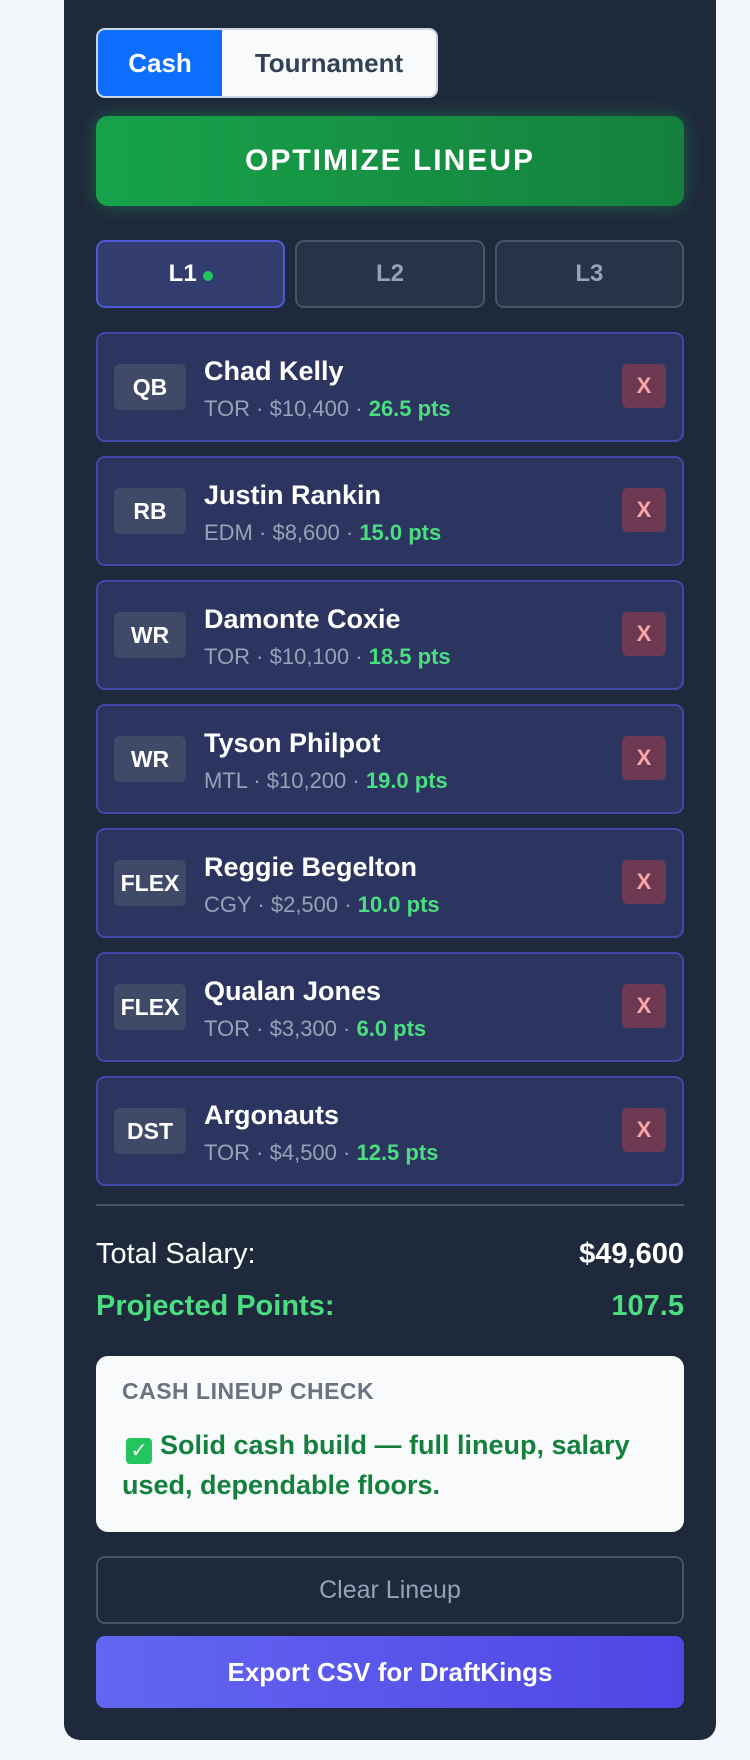 The image size is (750, 1760). I want to click on player-row: QB Chad Kelly TOR · $10,400 · 26.5 pts X, so click(390, 387).